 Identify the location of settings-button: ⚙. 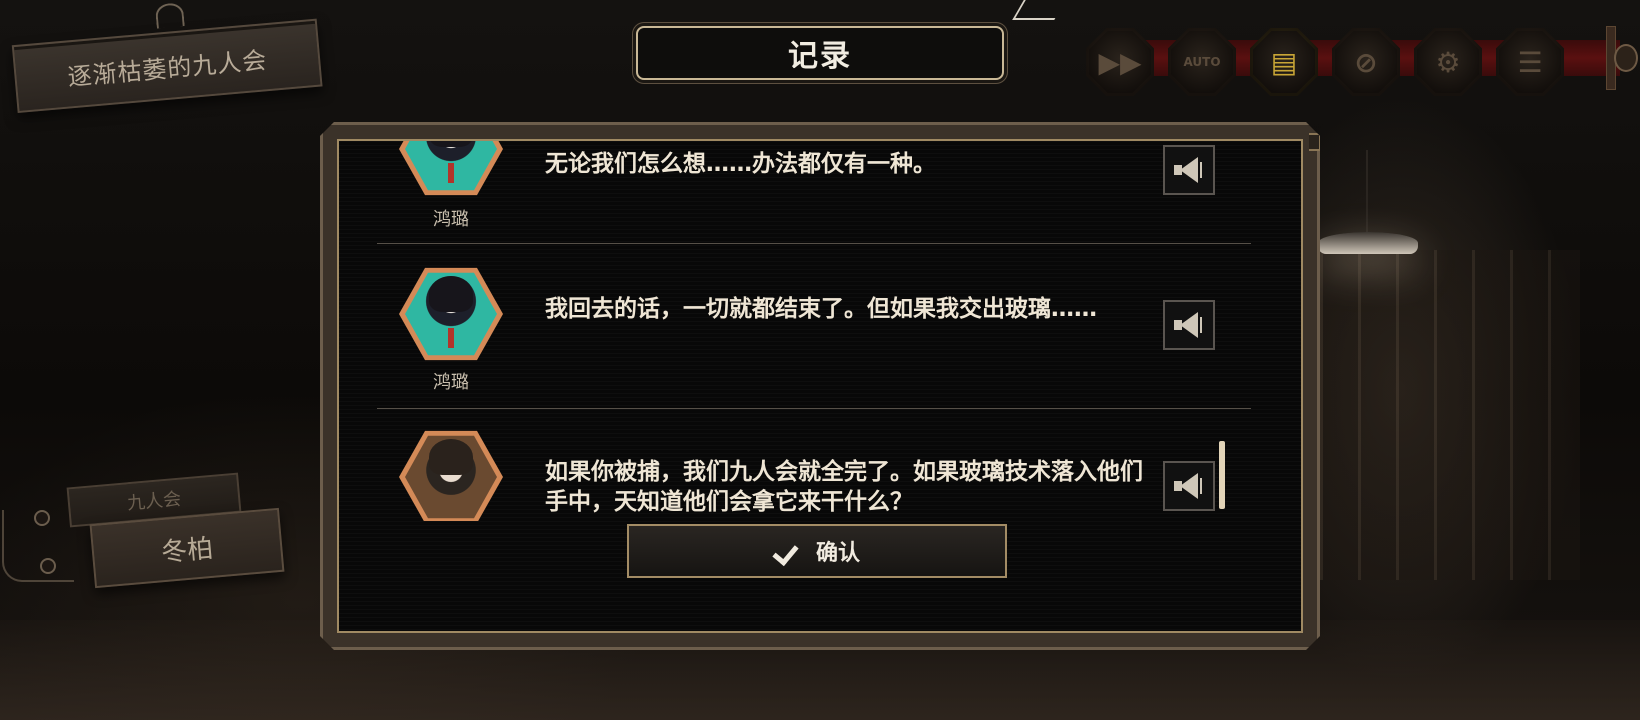
(1448, 62).